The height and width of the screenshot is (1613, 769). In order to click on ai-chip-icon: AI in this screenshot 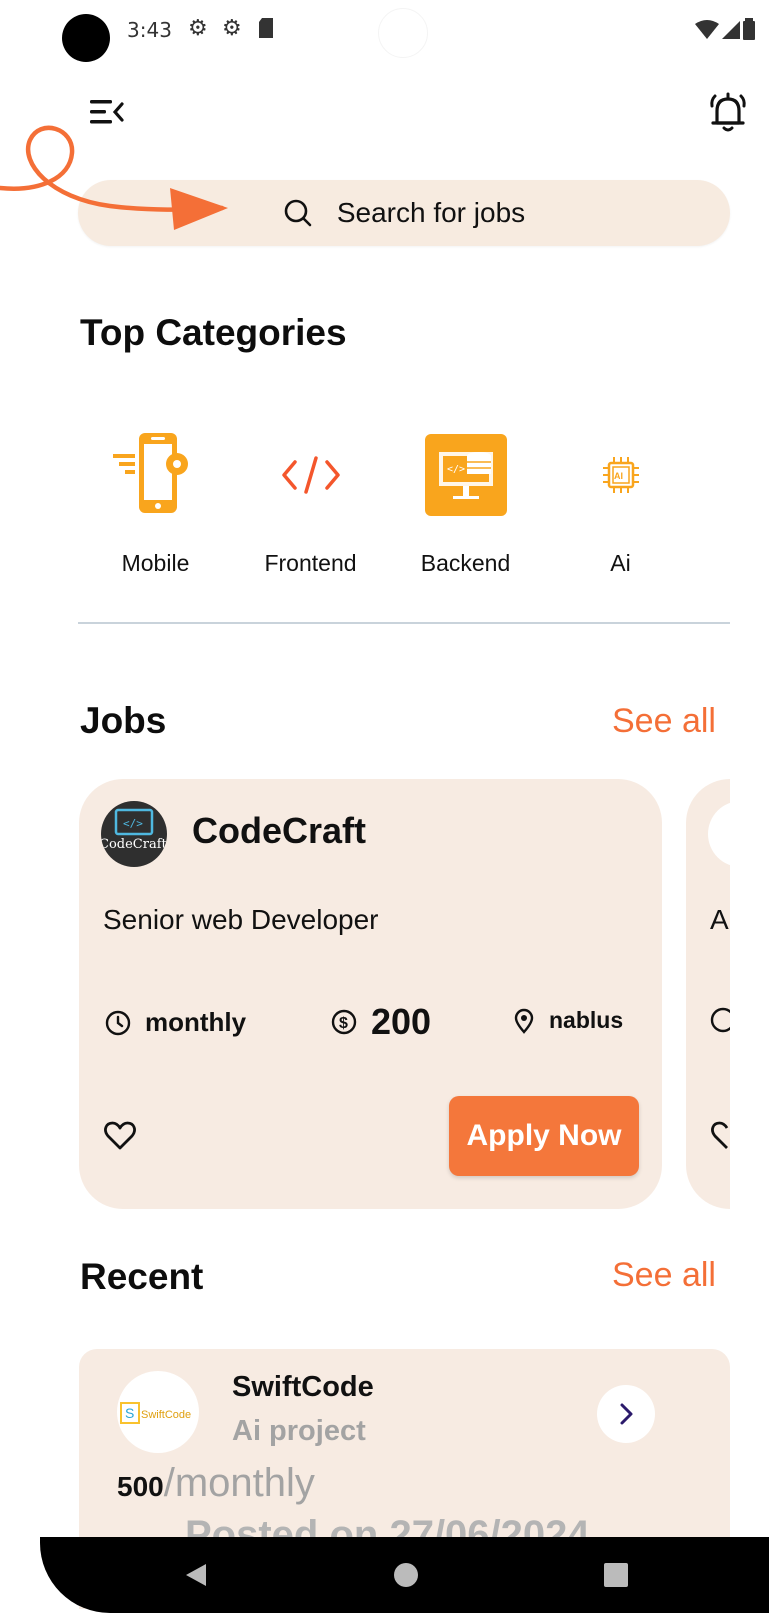, I will do `click(621, 475)`.